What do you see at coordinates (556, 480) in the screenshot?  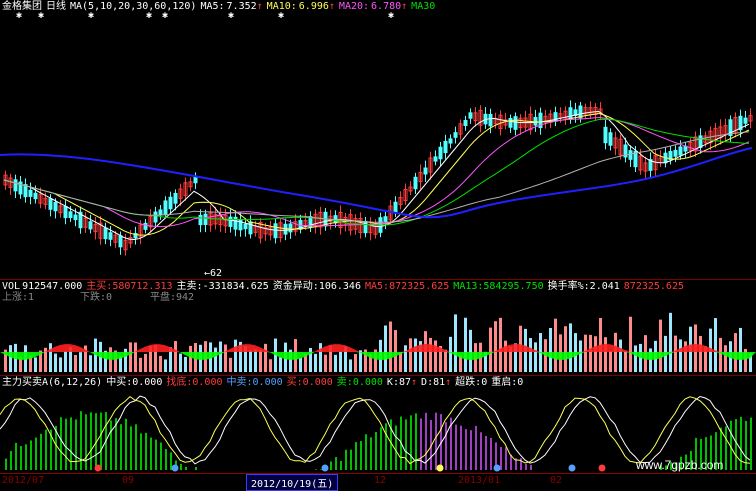 I see `date-label: 02` at bounding box center [556, 480].